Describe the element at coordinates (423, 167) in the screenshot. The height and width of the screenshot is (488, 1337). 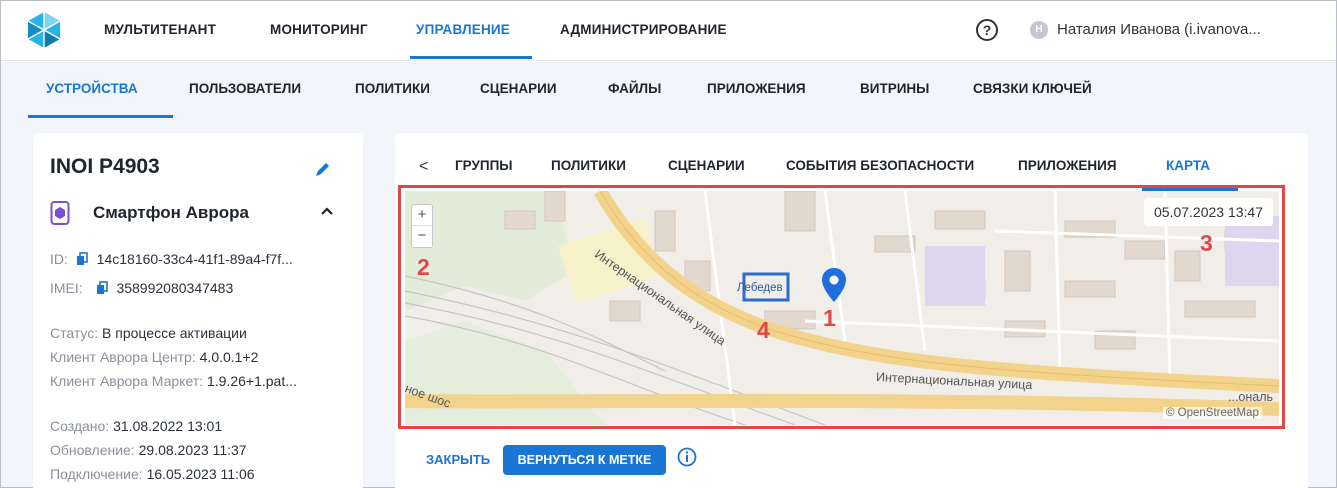
I see `tabs-scroll-back-button: <` at that location.